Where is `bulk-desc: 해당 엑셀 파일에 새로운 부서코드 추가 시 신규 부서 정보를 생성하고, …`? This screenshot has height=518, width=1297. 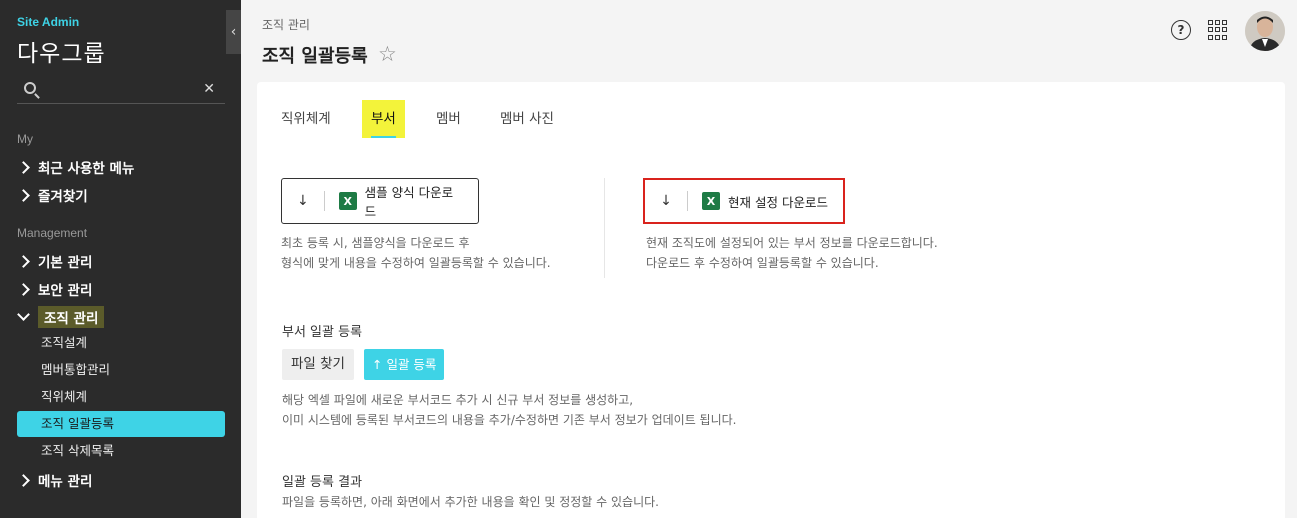 bulk-desc: 해당 엑셀 파일에 새로운 부서코드 추가 시 신규 부서 정보를 생성하고, … is located at coordinates (509, 410).